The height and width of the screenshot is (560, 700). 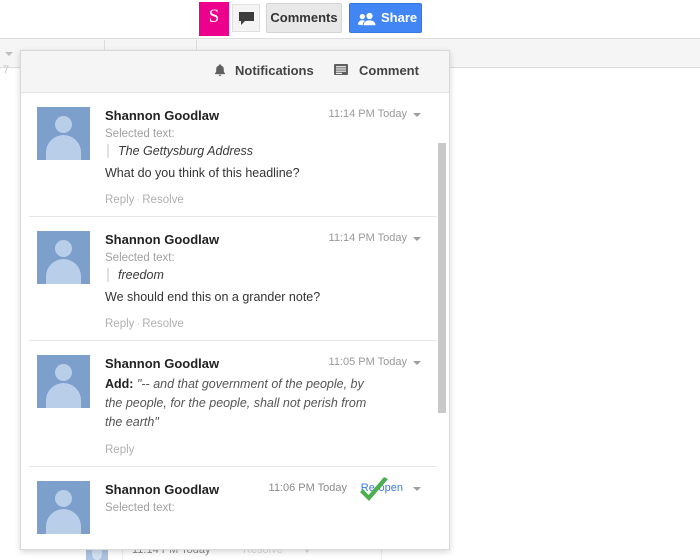 I want to click on share-button-label: Share, so click(x=399, y=17).